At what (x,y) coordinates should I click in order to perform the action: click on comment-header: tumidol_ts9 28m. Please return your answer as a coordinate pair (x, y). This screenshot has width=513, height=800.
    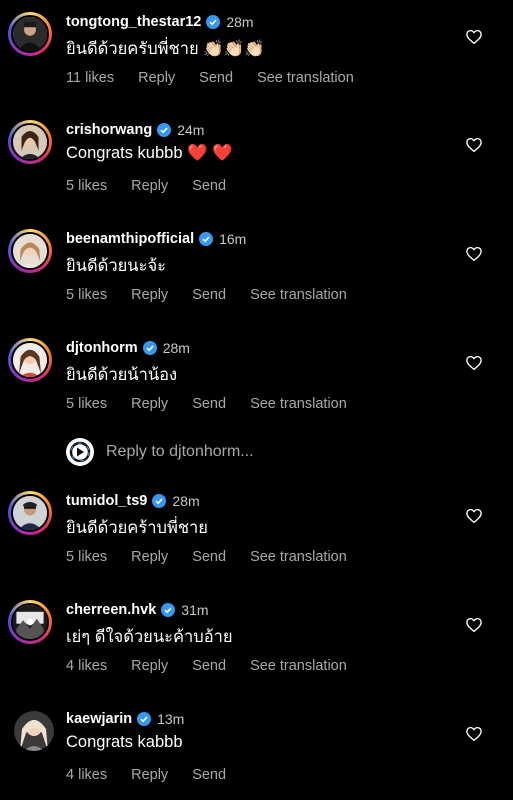
    Looking at the image, I should click on (133, 501).